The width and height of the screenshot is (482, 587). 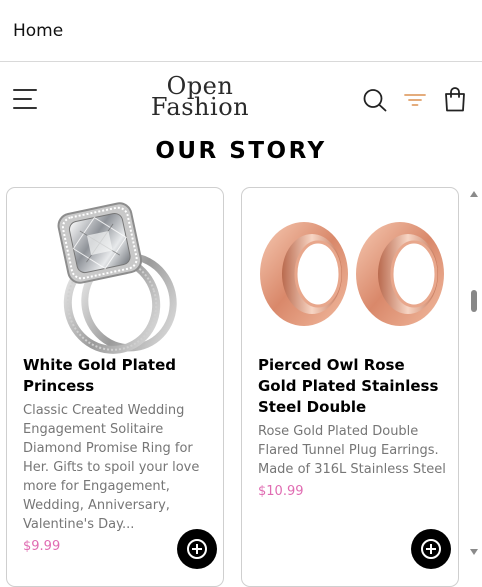 What do you see at coordinates (116, 274) in the screenshot?
I see `diamond-ring-image` at bounding box center [116, 274].